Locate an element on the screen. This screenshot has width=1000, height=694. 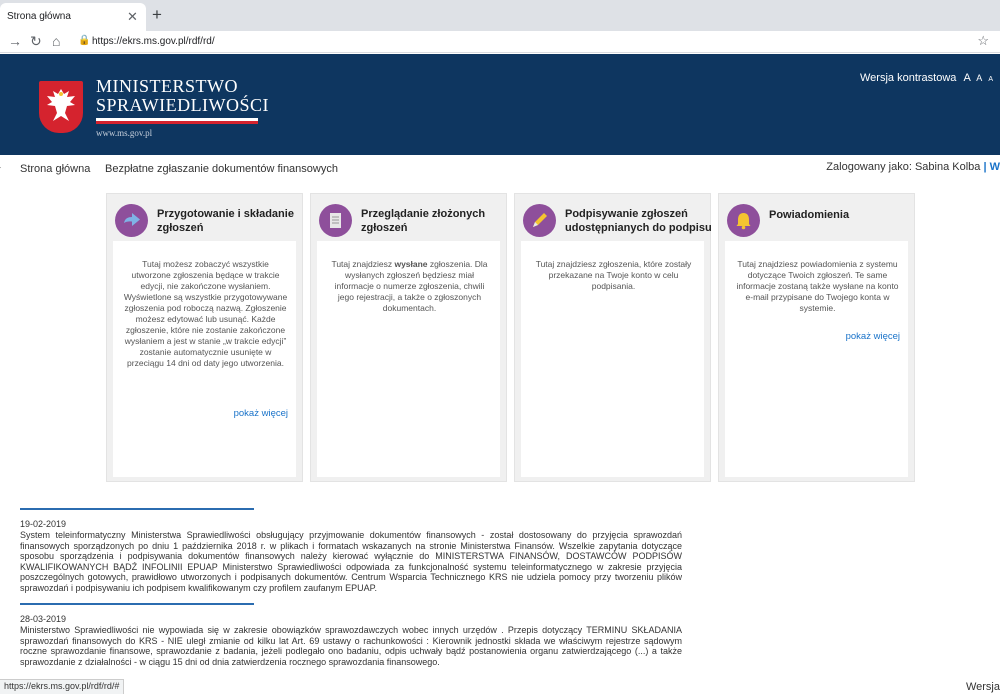
lock-icon: 🔒 is located at coordinates (84, 40).